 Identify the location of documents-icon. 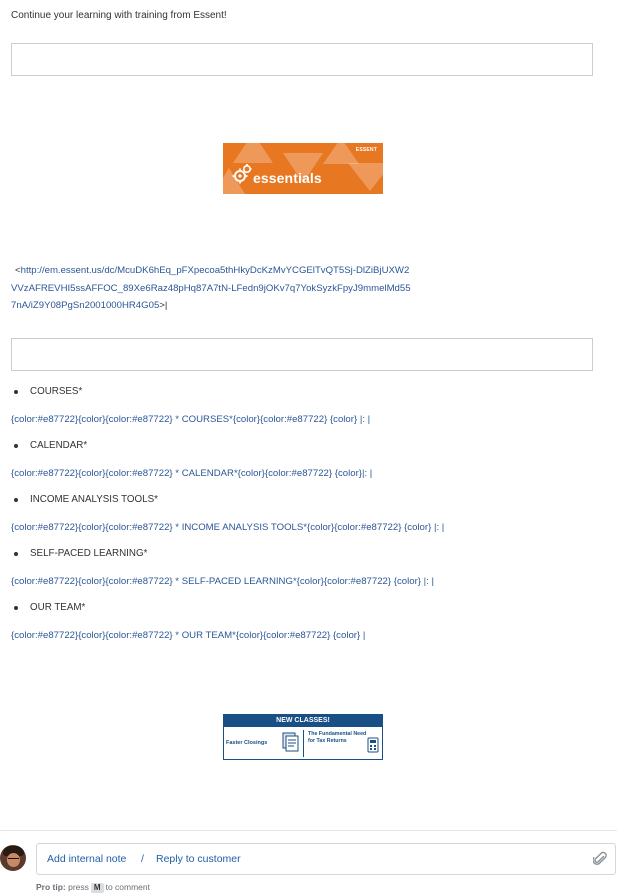
(290, 742).